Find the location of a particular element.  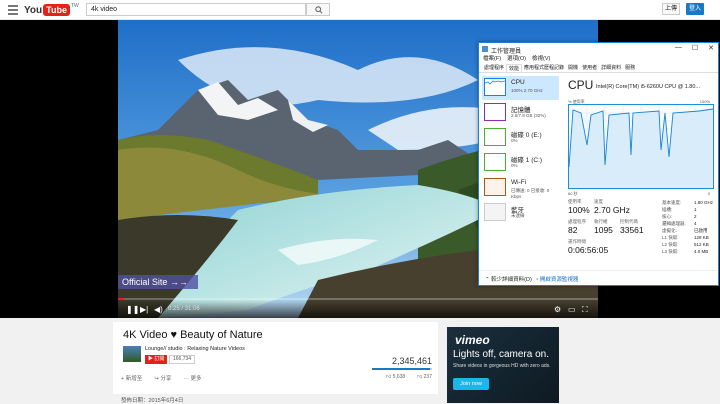

search-icon is located at coordinates (319, 10).